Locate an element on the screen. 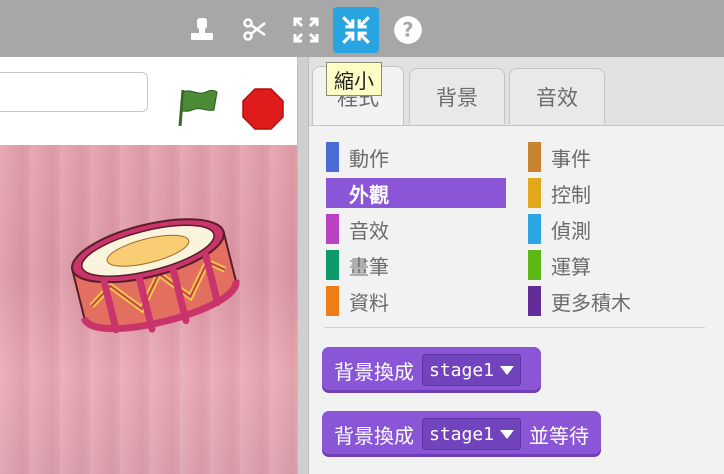 This screenshot has height=474, width=724. help-tool: ? is located at coordinates (408, 30).